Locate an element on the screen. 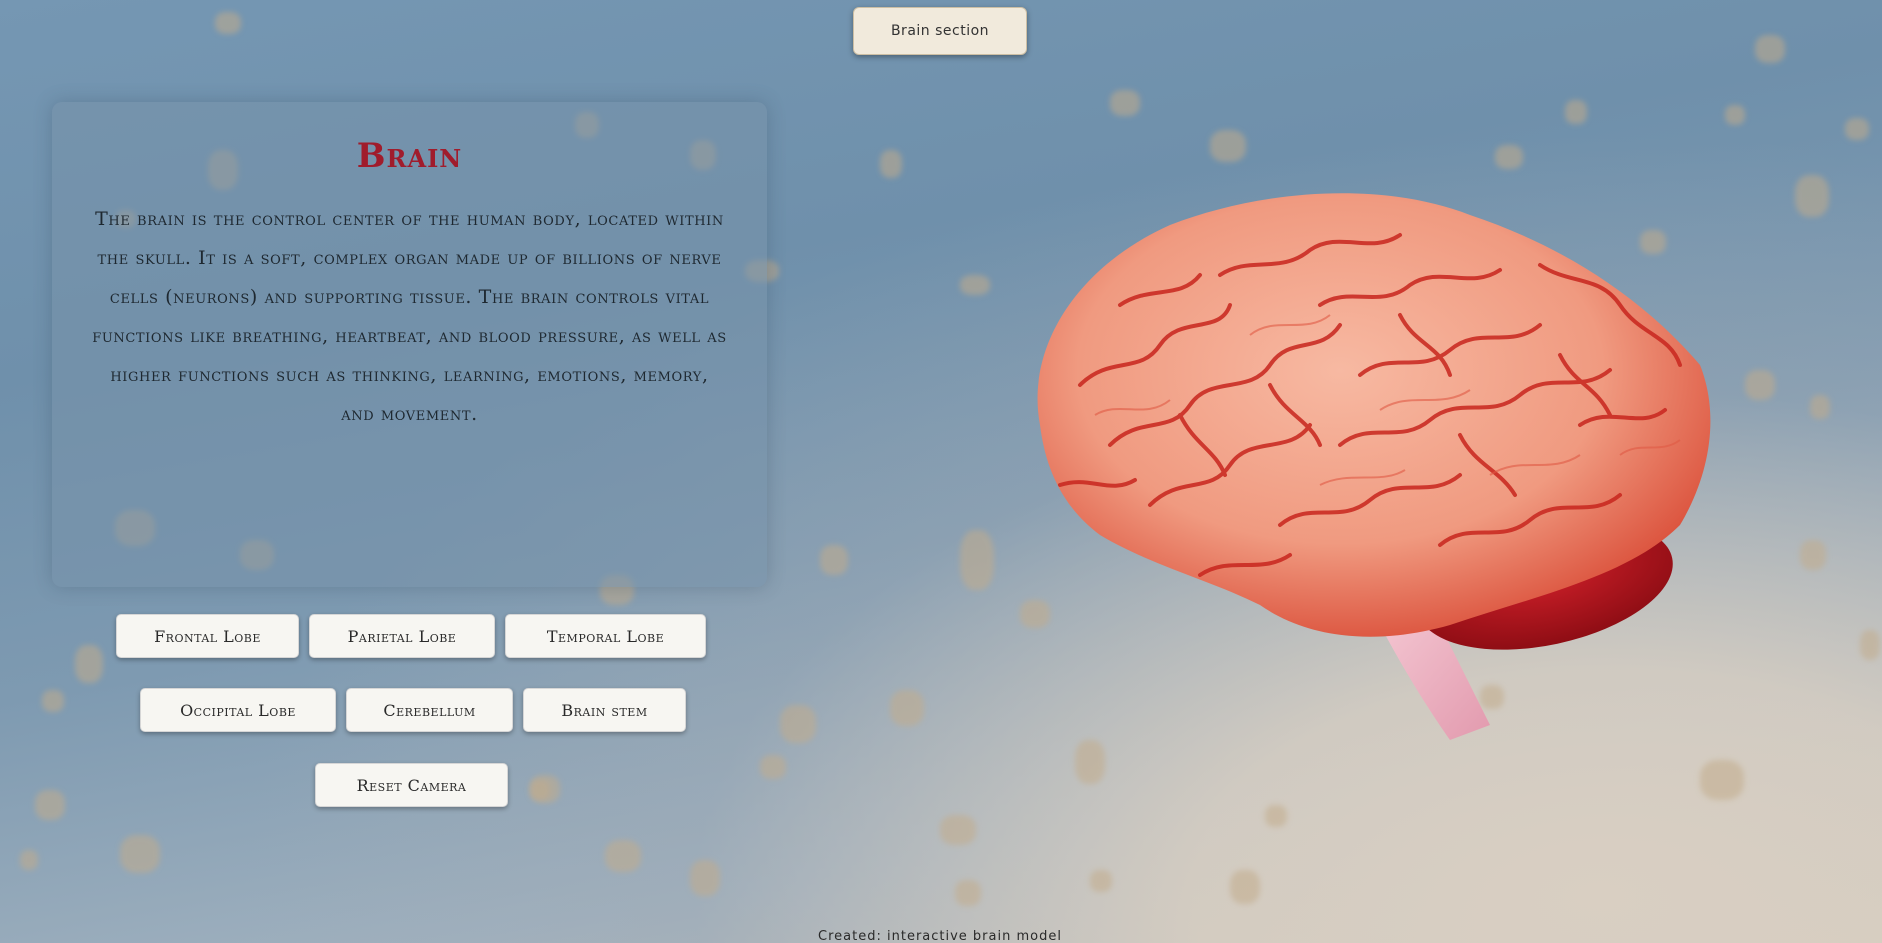 The image size is (1882, 943). brain-stem-button: Brain stem is located at coordinates (604, 710).